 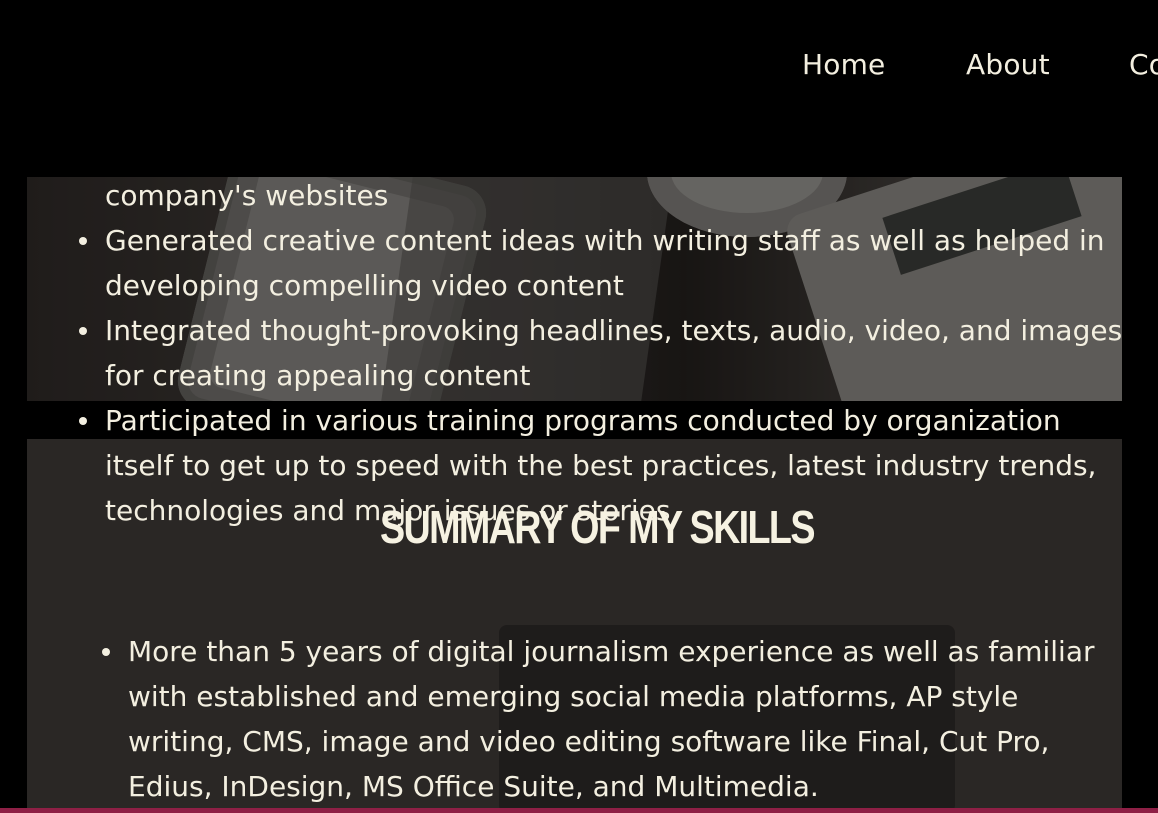 I want to click on nav-home-link: Home, so click(x=844, y=64).